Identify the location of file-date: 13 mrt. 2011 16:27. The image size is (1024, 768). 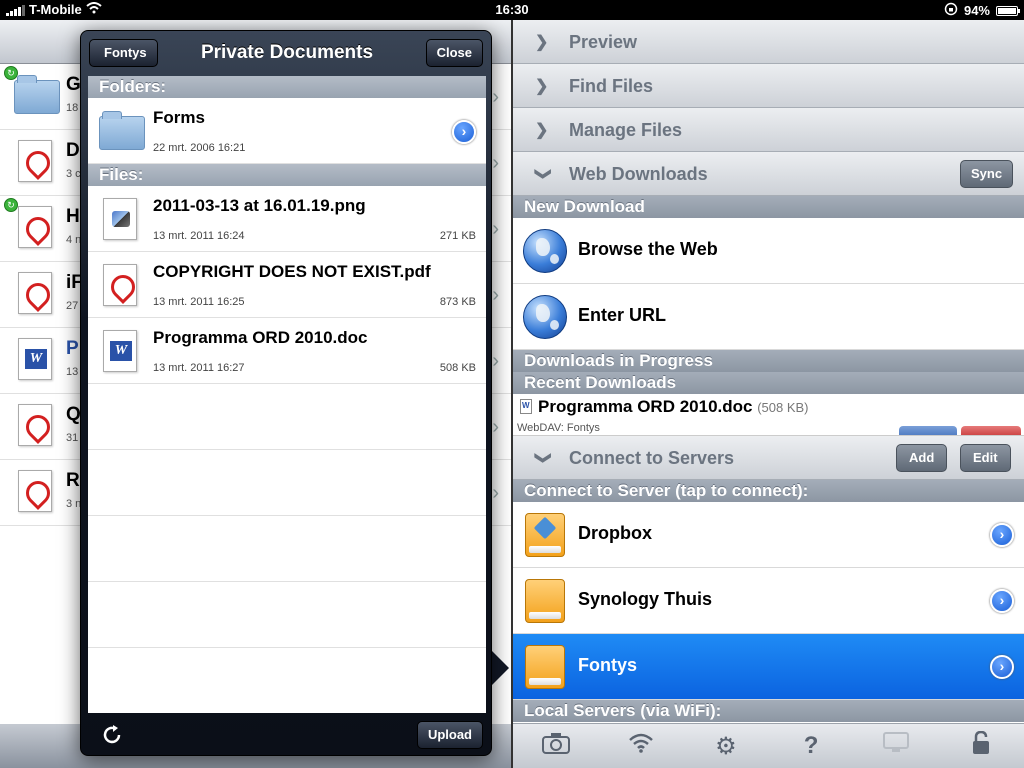
(199, 368).